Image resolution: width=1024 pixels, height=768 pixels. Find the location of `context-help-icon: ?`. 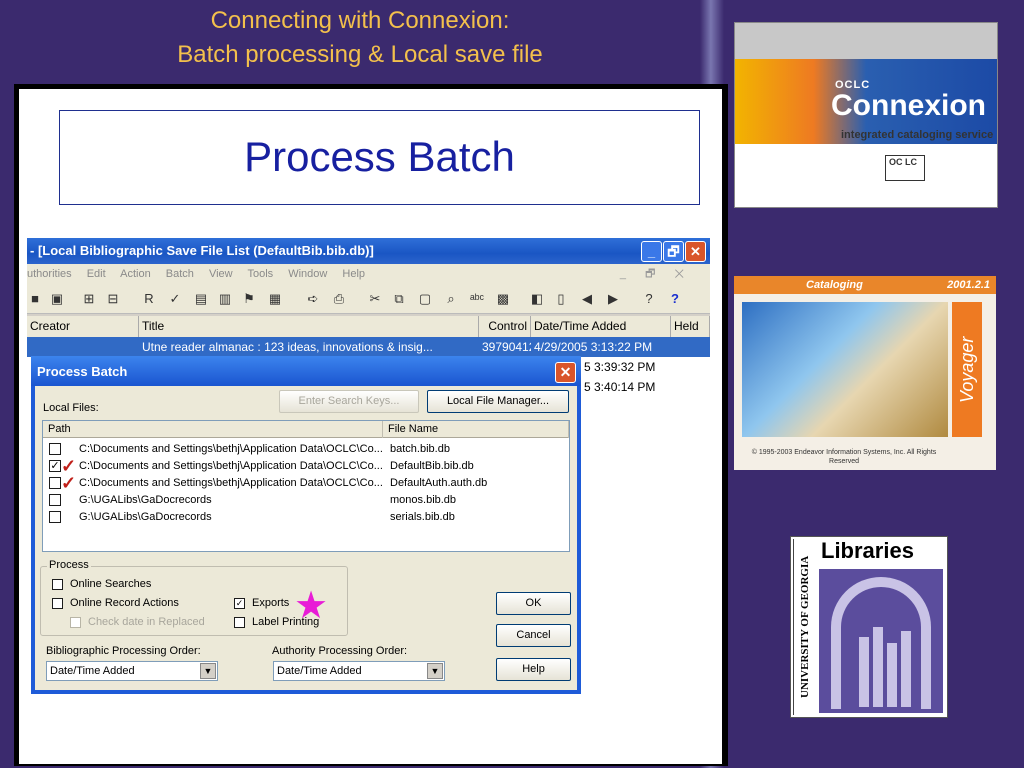

context-help-icon: ? is located at coordinates (649, 299).